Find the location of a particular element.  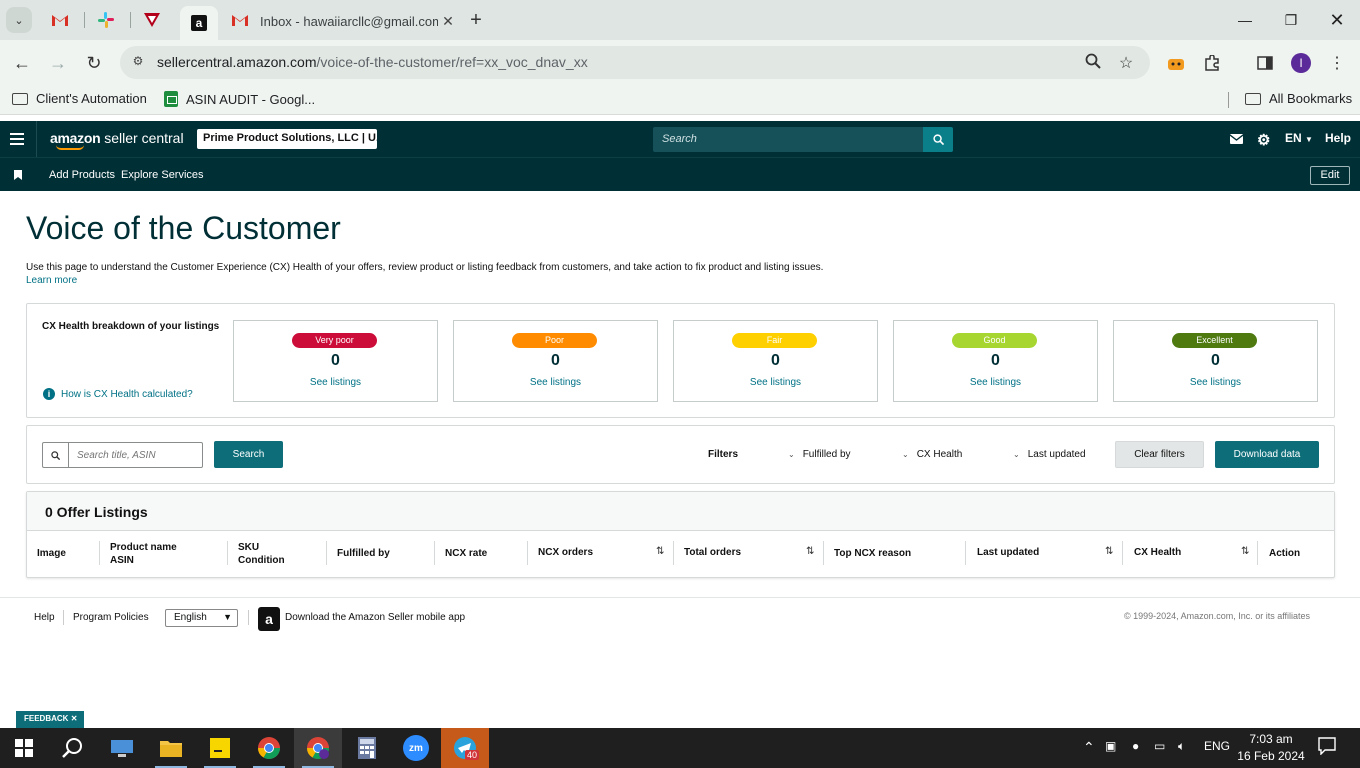

mail-icon is located at coordinates (1236, 140).